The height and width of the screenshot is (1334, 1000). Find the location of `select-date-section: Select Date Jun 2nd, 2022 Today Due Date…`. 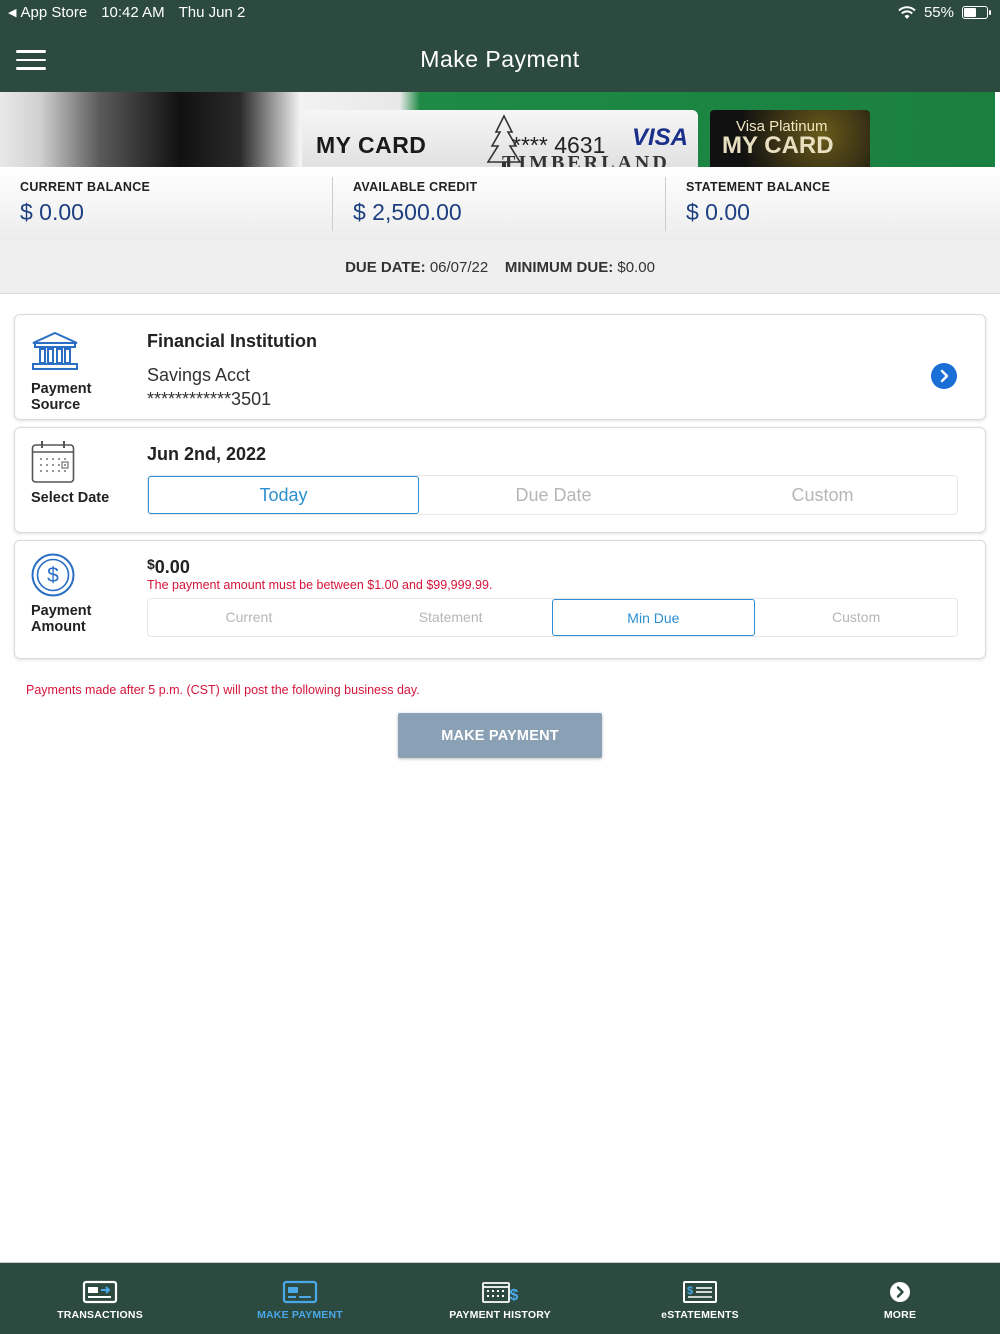

select-date-section: Select Date Jun 2nd, 2022 Today Due Date… is located at coordinates (500, 480).